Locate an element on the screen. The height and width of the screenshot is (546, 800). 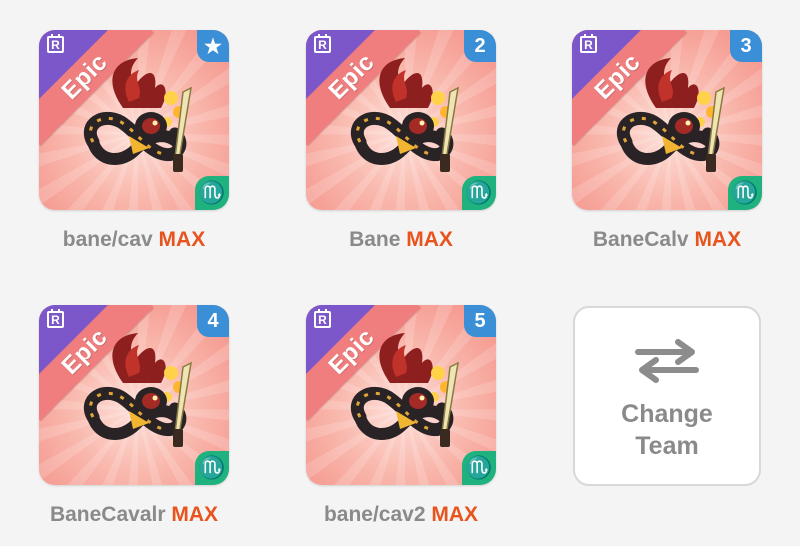
change-team-label-line2: Team is located at coordinates (667, 446).